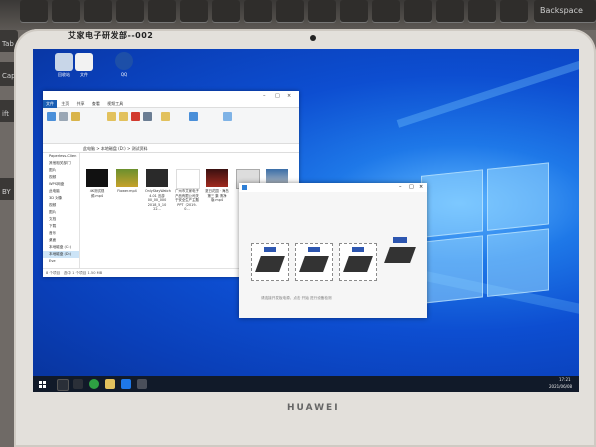 This screenshot has height=447, width=596. What do you see at coordinates (61, 184) in the screenshot?
I see `nav-item: WPS网盘` at bounding box center [61, 184].